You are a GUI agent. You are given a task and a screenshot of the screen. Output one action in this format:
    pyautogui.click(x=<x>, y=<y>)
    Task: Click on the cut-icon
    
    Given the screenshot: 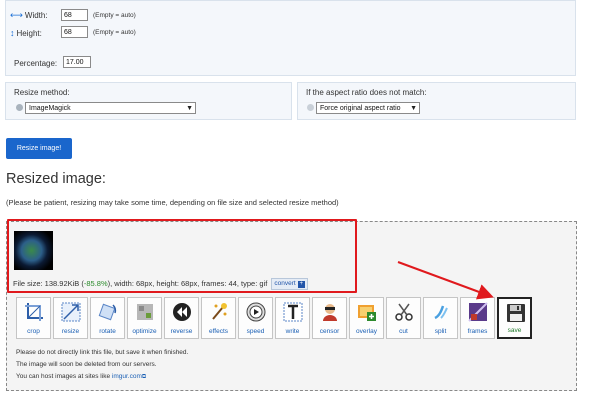 What is the action you would take?
    pyautogui.click(x=404, y=312)
    